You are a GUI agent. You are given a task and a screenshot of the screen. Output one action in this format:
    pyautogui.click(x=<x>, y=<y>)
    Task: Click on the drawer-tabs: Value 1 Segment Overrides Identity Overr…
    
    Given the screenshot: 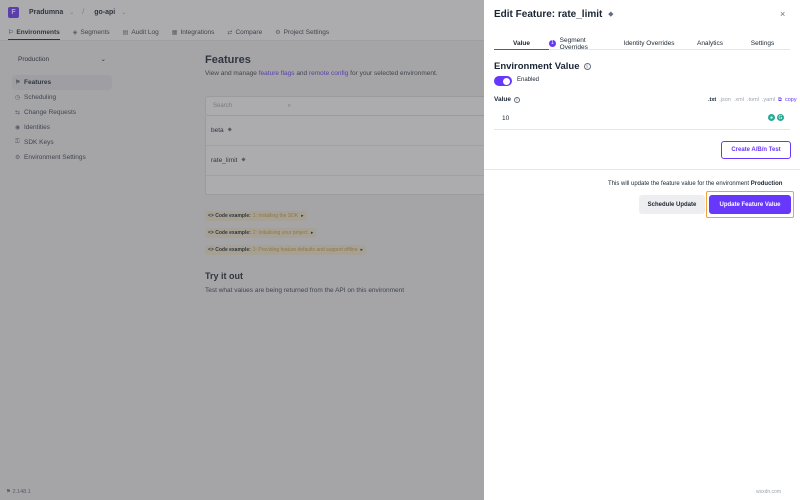 What is the action you would take?
    pyautogui.click(x=642, y=43)
    